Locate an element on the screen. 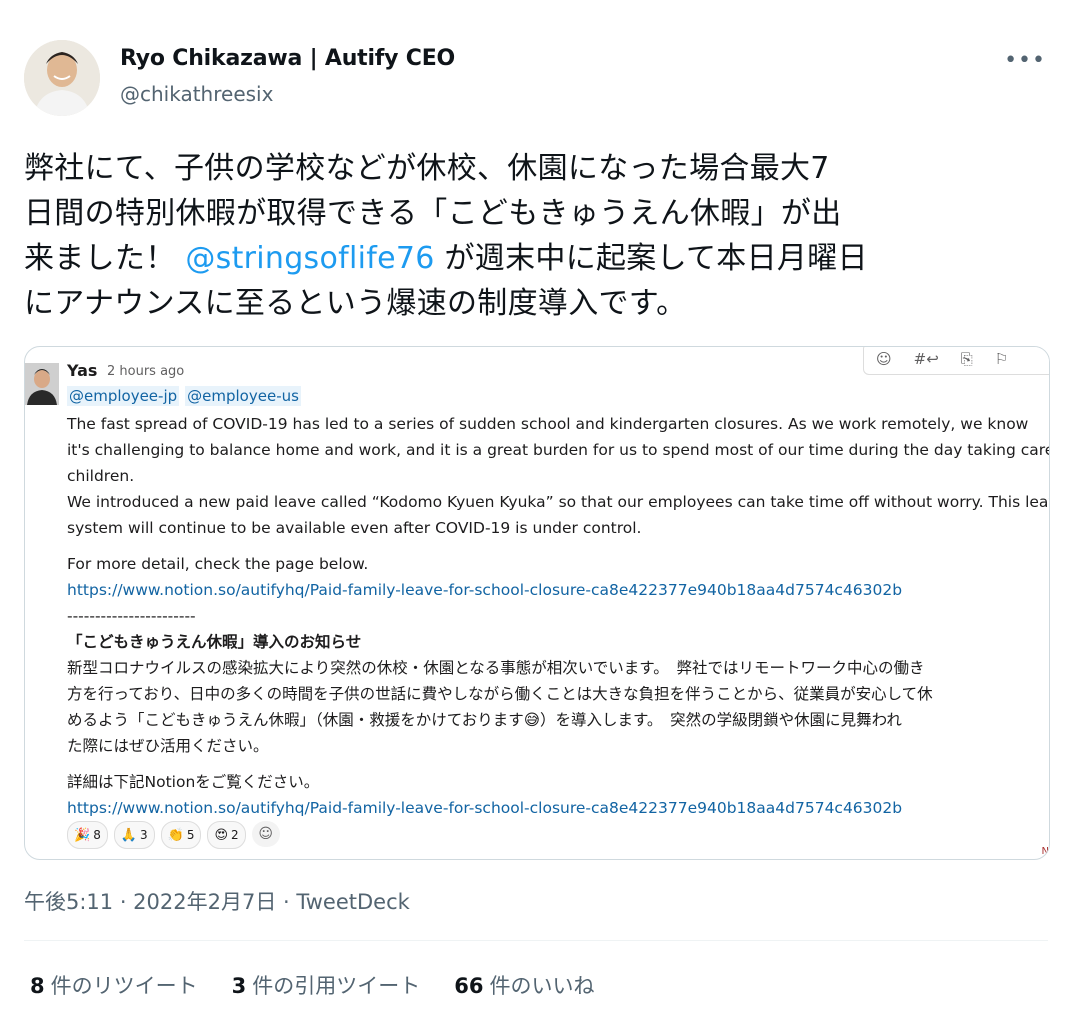  slack-reaction: 😍 2 is located at coordinates (226, 835).